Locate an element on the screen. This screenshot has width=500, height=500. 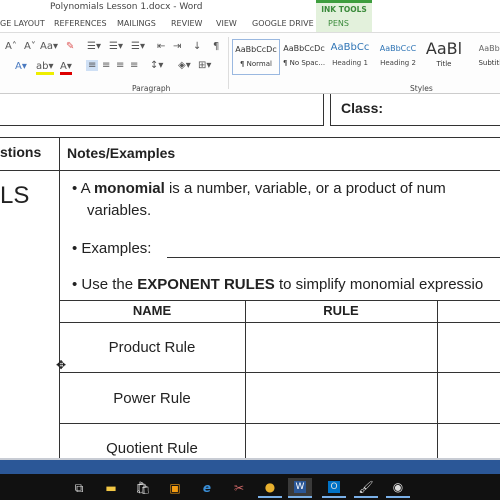
style-title: AaBl Title is located at coordinates (444, 57).